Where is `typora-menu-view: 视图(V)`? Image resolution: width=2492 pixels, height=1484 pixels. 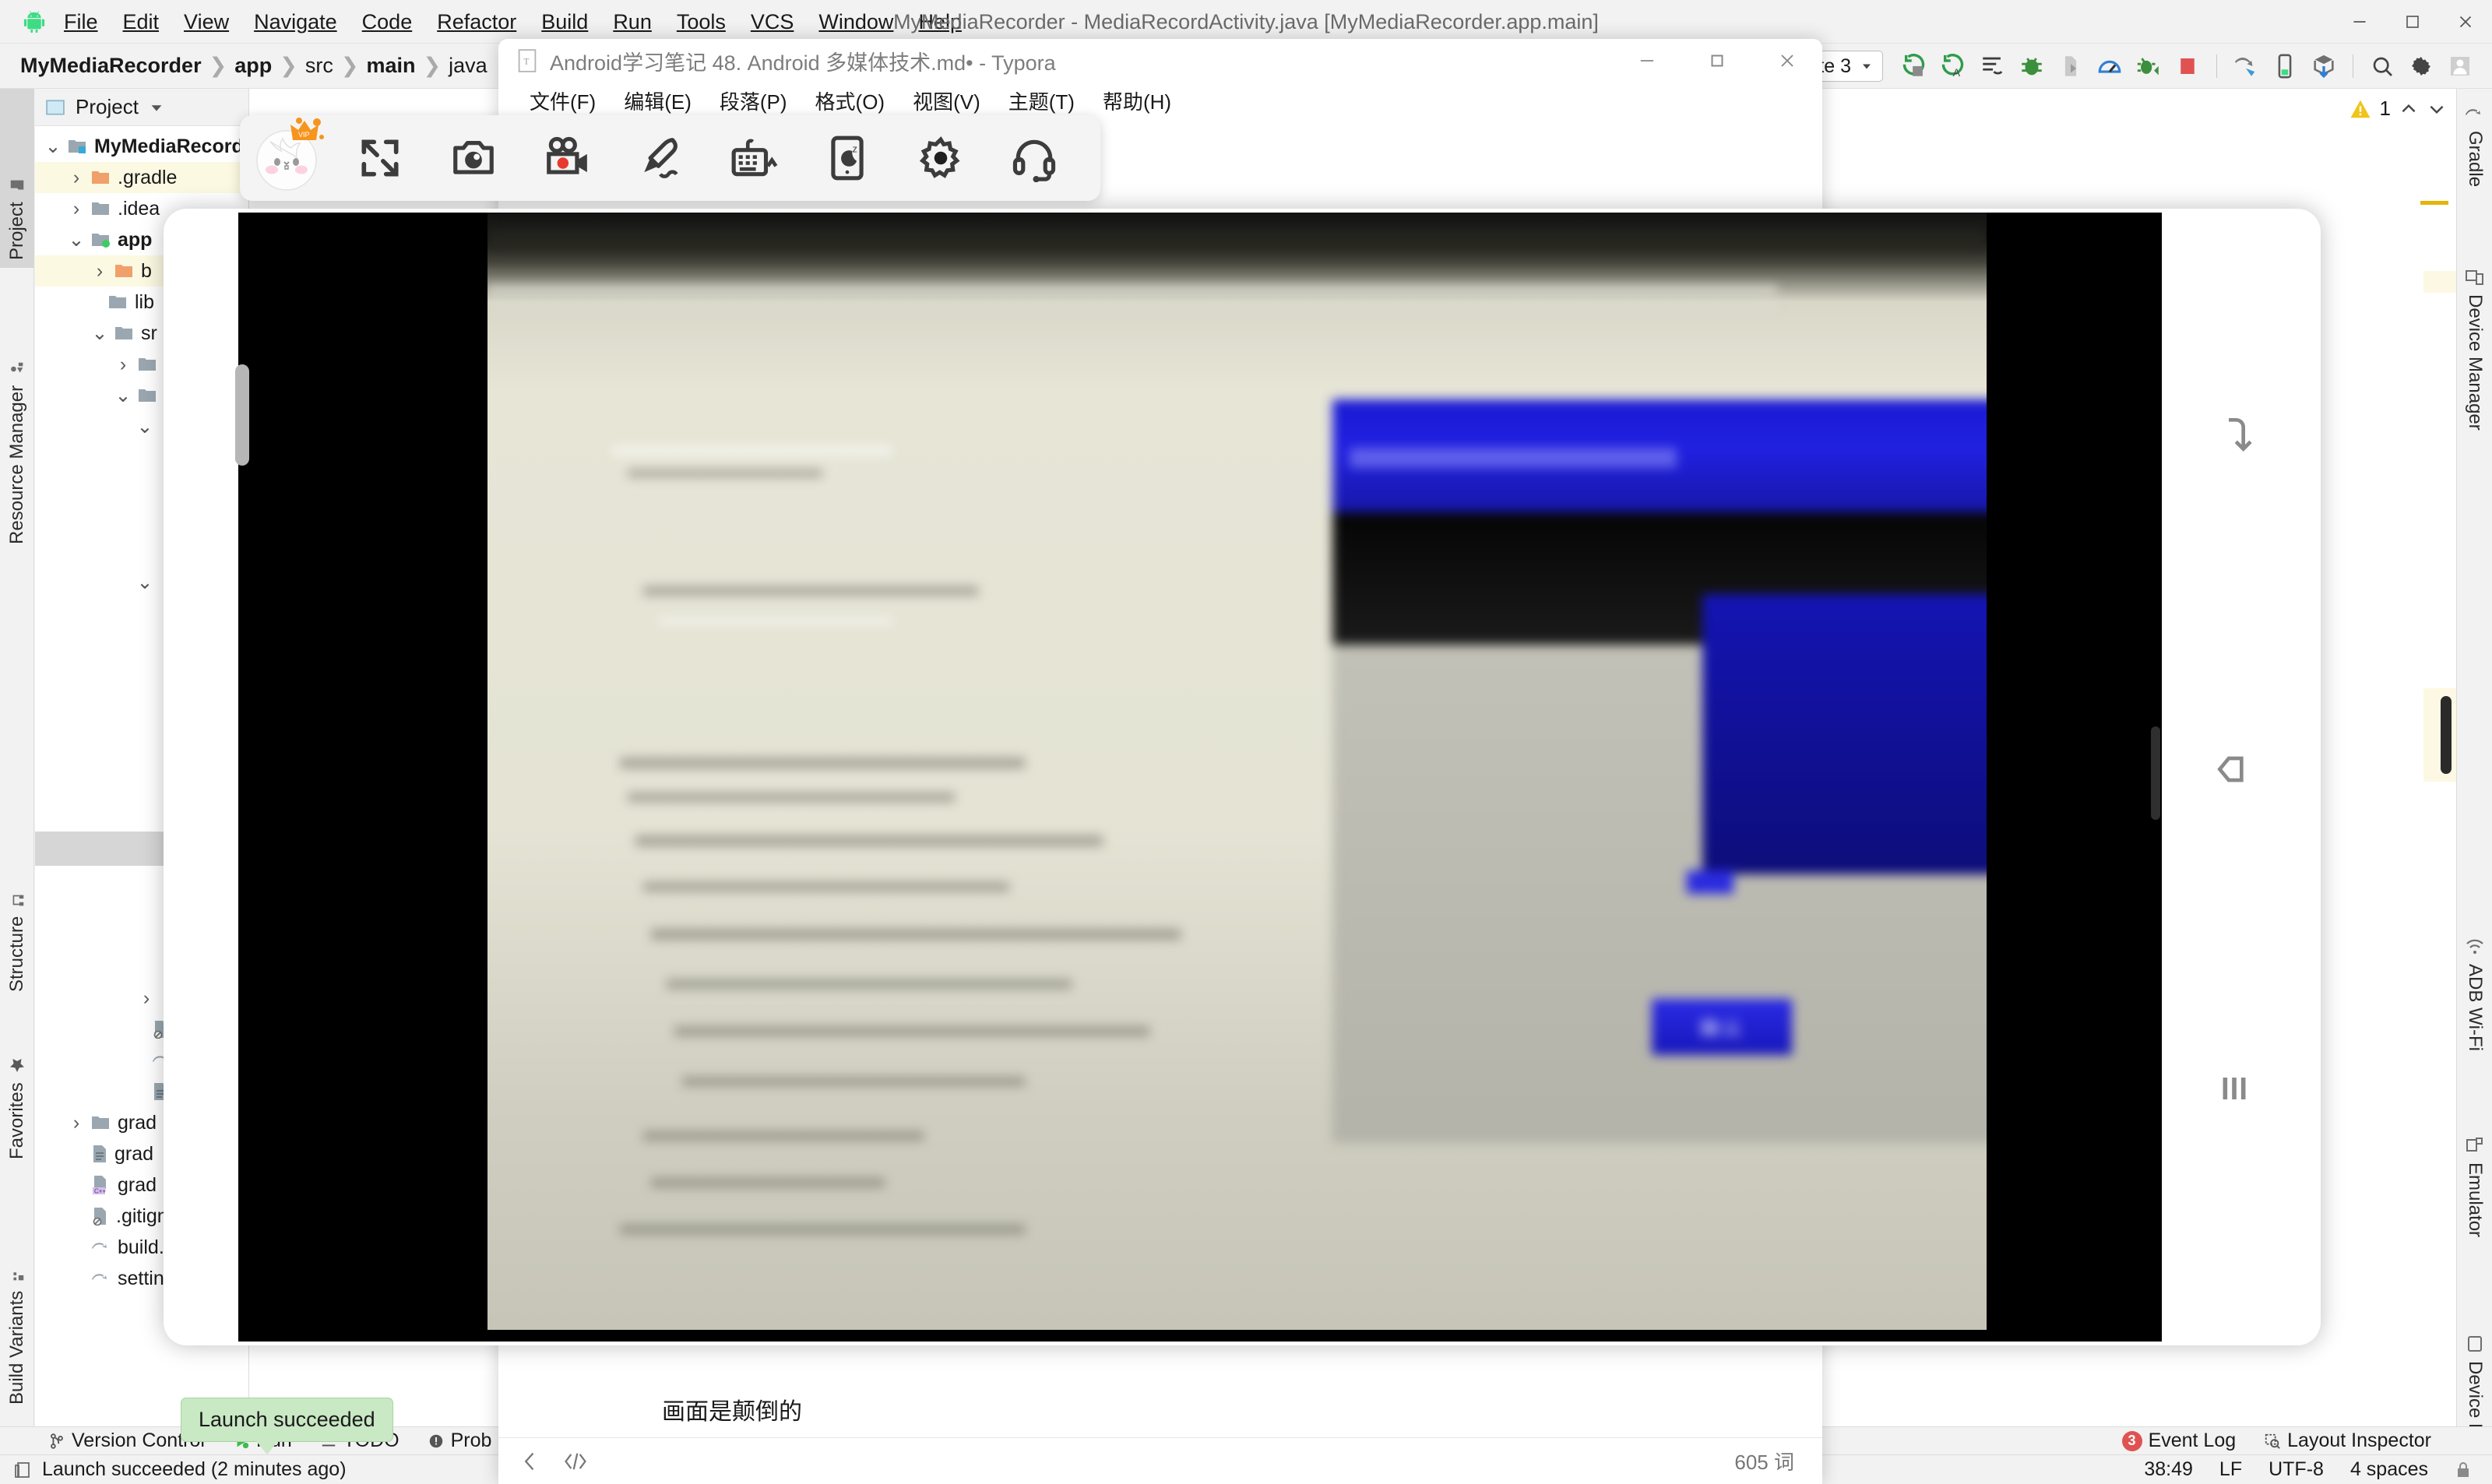 typora-menu-view: 视图(V) is located at coordinates (947, 100).